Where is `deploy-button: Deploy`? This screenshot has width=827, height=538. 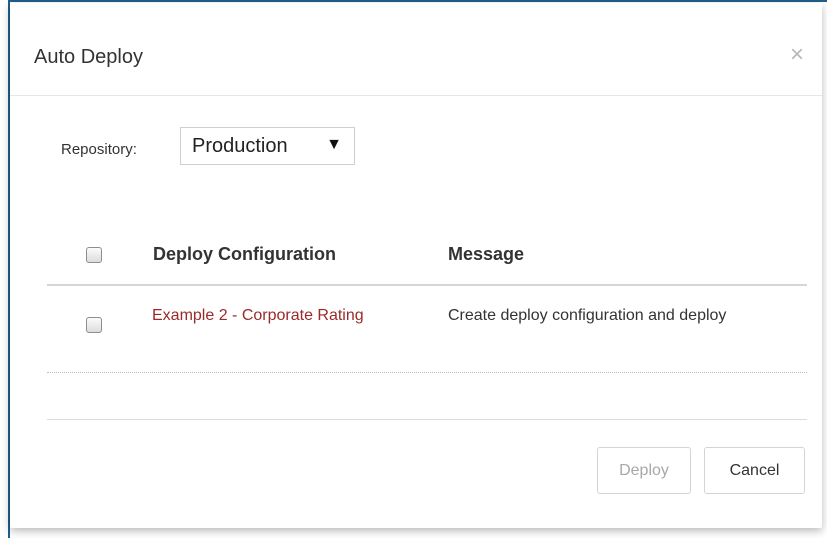 deploy-button: Deploy is located at coordinates (644, 470).